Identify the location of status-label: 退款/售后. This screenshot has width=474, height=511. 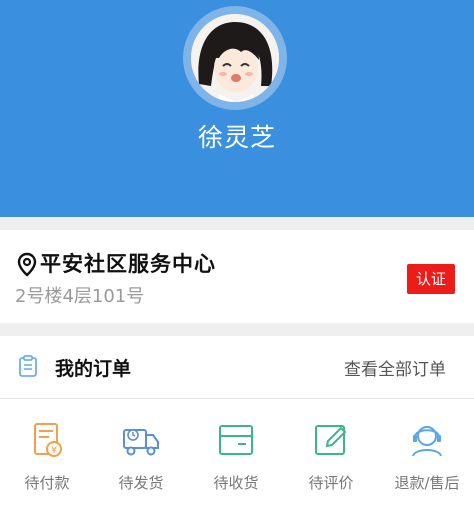
(427, 483).